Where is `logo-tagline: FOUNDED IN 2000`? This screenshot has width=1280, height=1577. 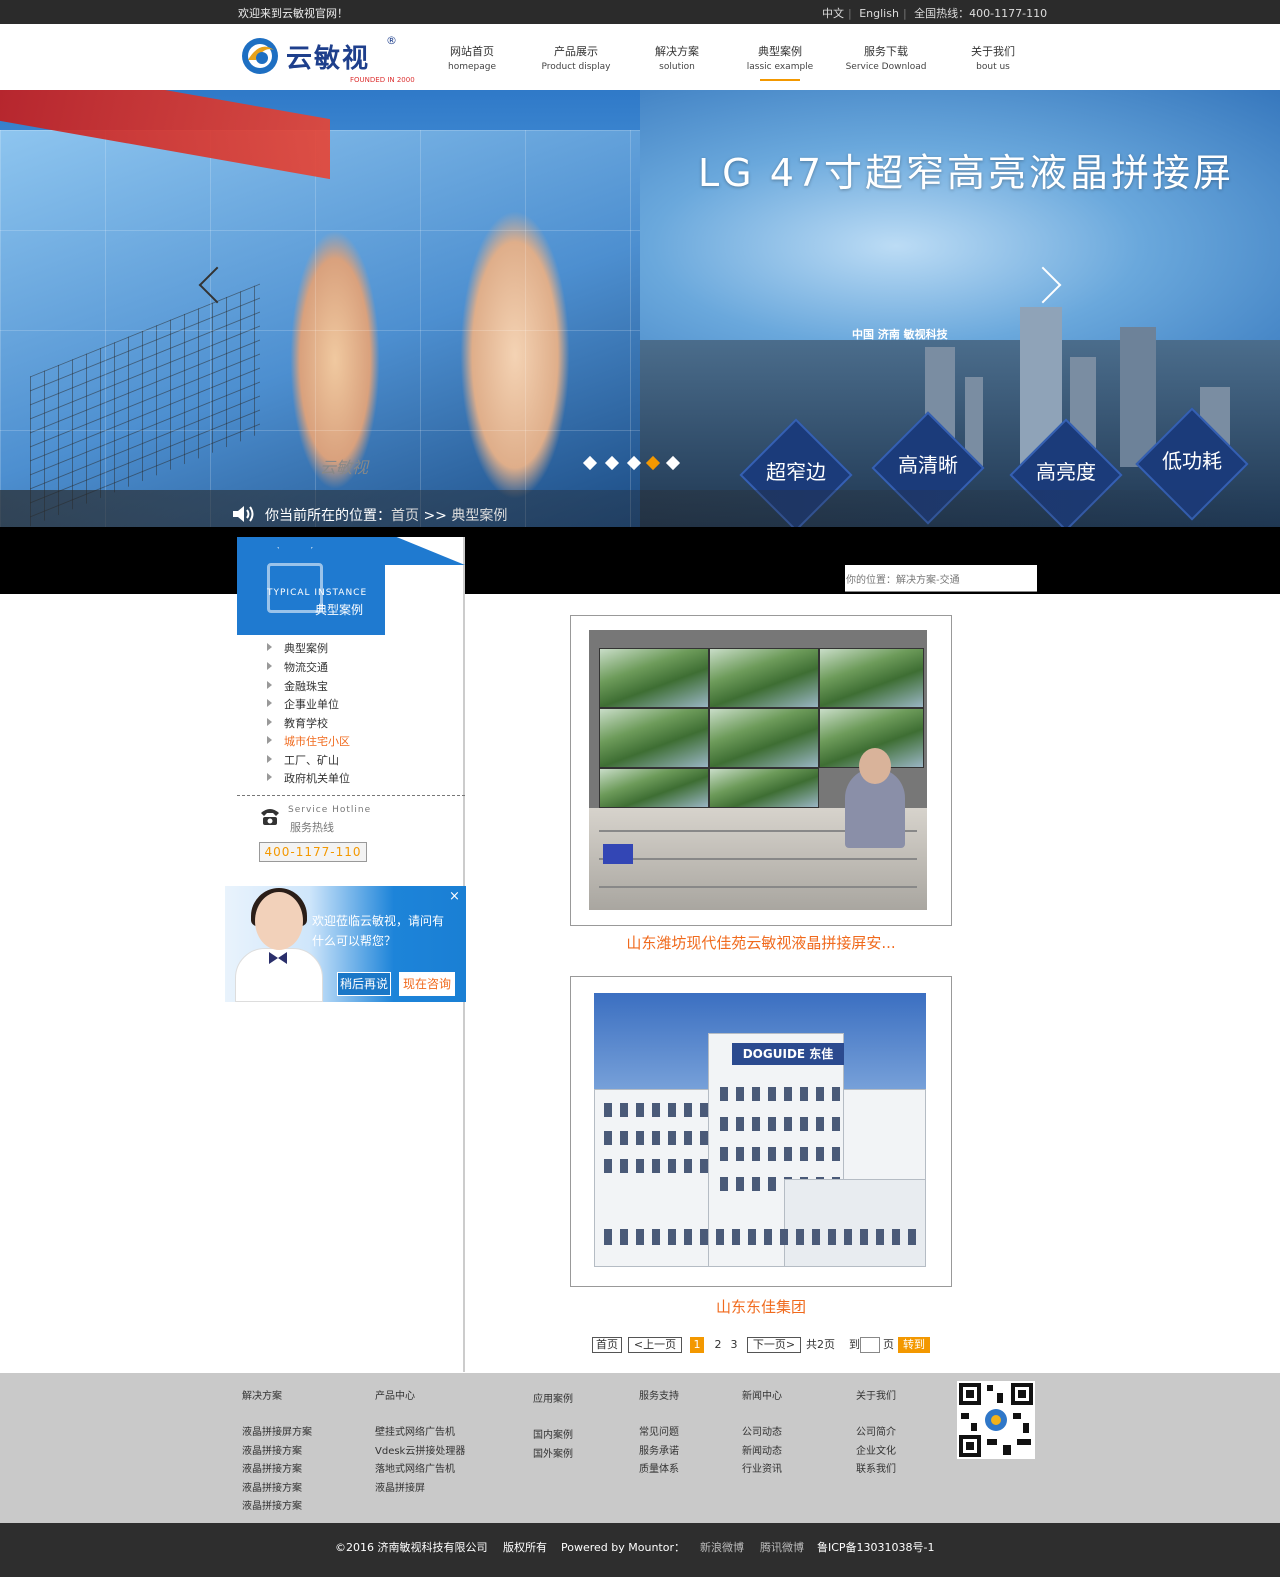
logo-tagline: FOUNDED IN 2000 is located at coordinates (382, 80).